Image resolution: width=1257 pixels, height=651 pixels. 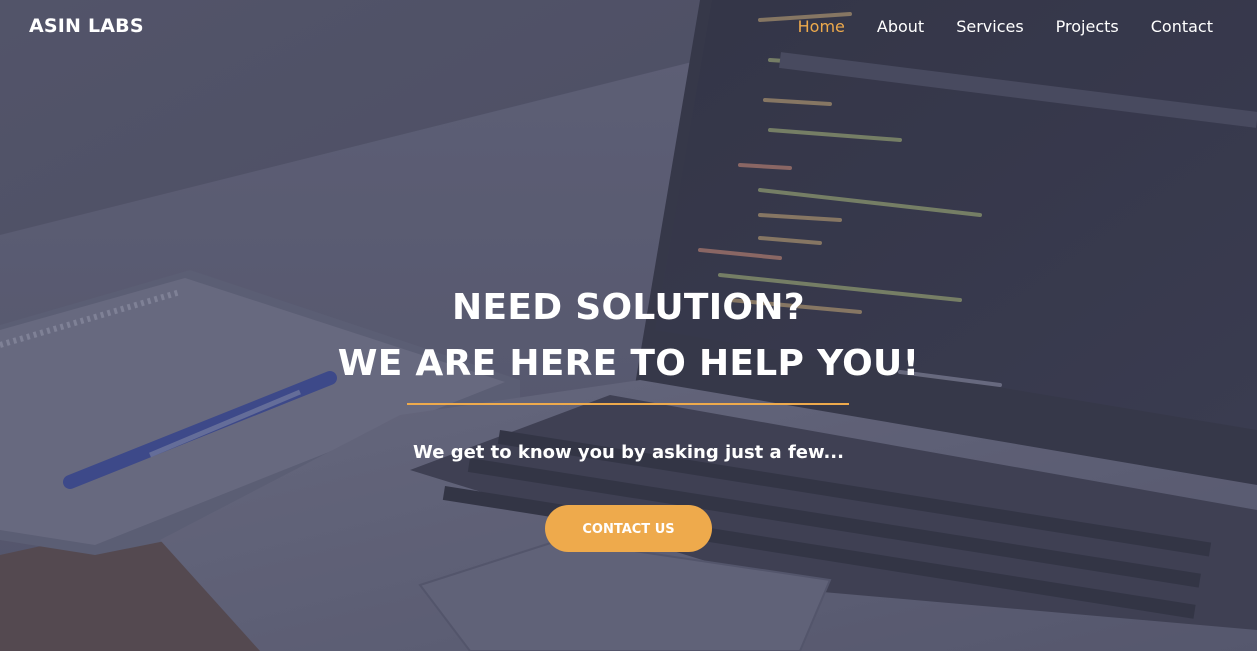 What do you see at coordinates (1182, 26) in the screenshot?
I see `nav-link-contact: Contact` at bounding box center [1182, 26].